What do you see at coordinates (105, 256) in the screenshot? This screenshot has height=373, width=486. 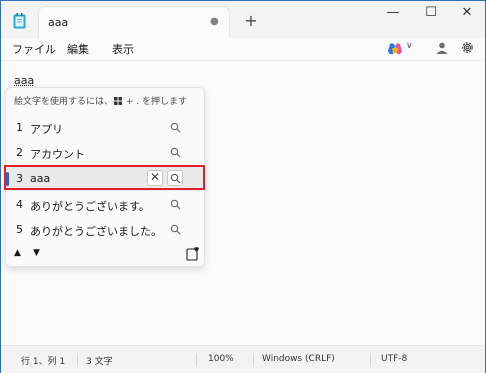 I see `ime-footer: ▲ ▼` at bounding box center [105, 256].